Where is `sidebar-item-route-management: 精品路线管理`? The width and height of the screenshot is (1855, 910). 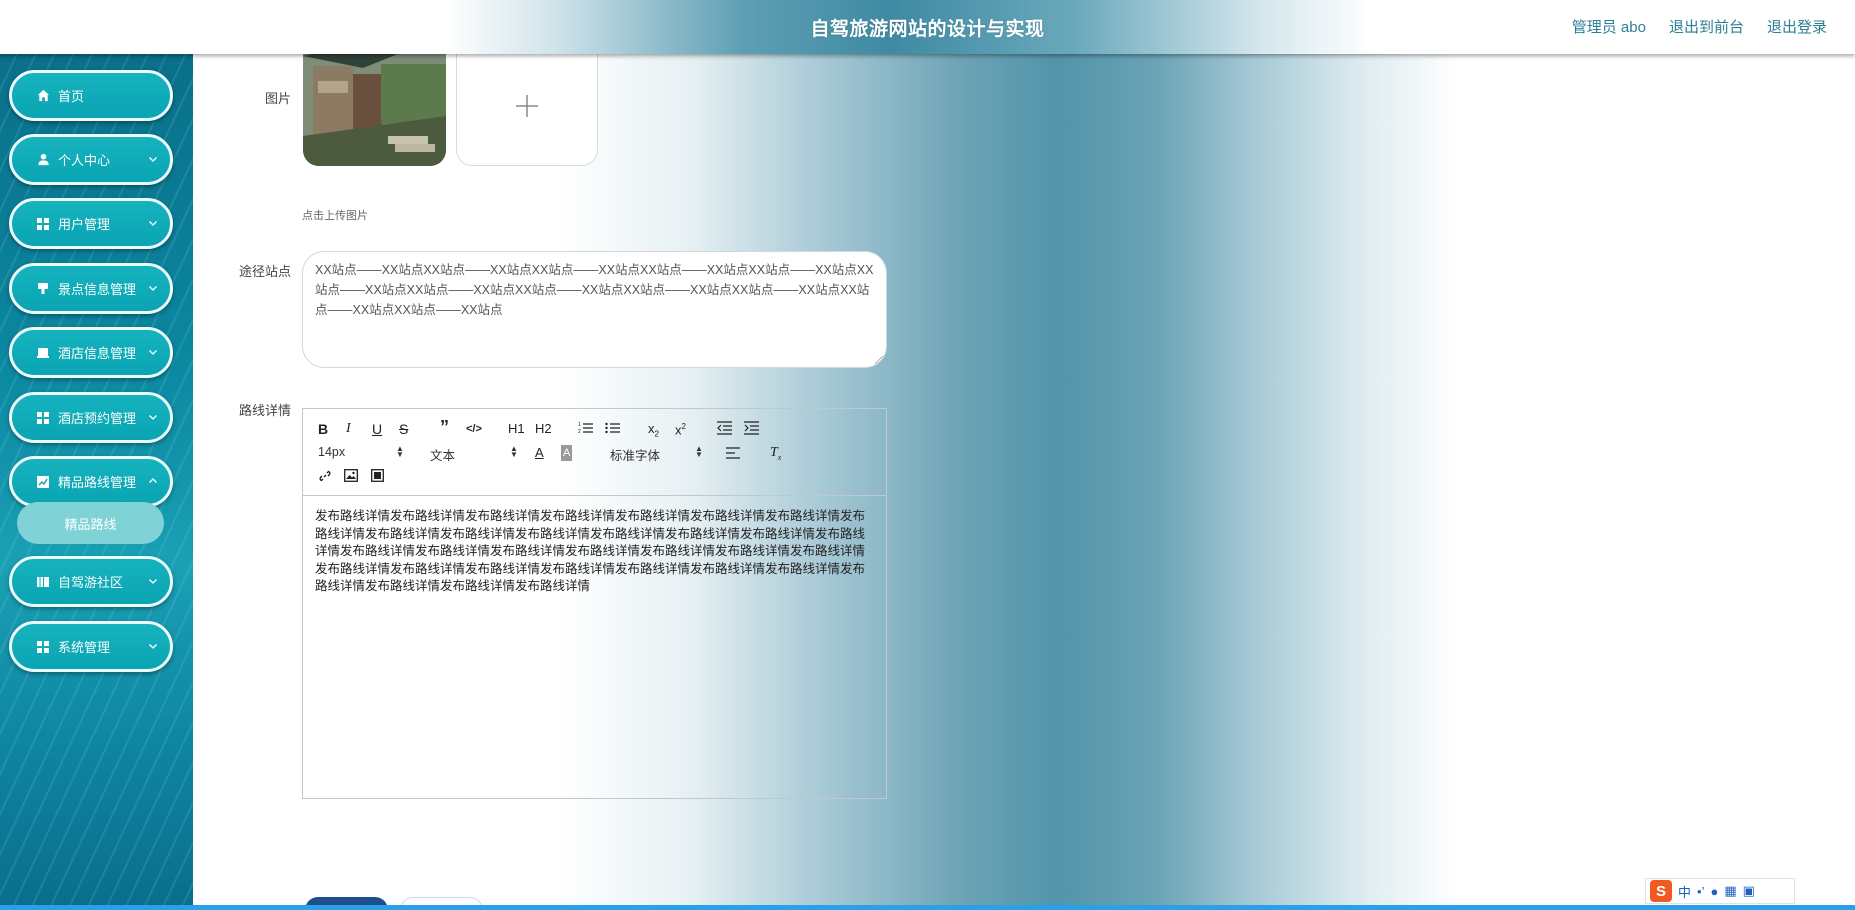
sidebar-item-route-management: 精品路线管理 is located at coordinates (91, 481).